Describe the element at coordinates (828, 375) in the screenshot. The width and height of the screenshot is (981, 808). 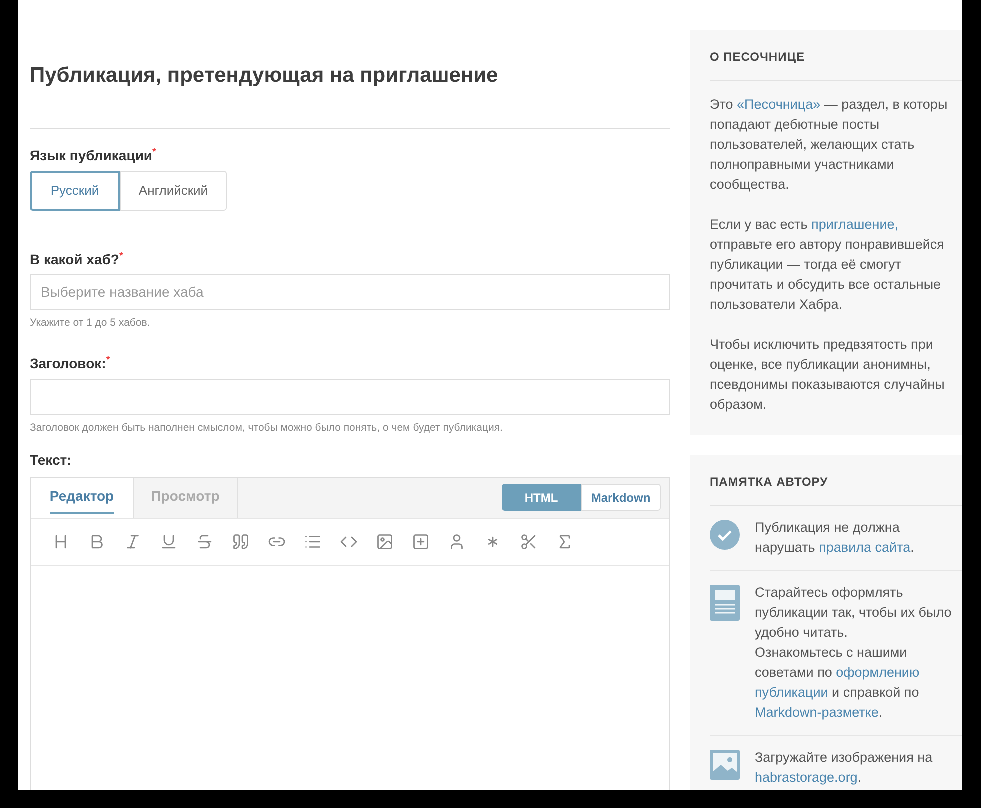
I see `paragraph: Чтобы исключить предвзятость при оценке, все публикации анонимны, псевдонимы показываются случайны образом.` at that location.